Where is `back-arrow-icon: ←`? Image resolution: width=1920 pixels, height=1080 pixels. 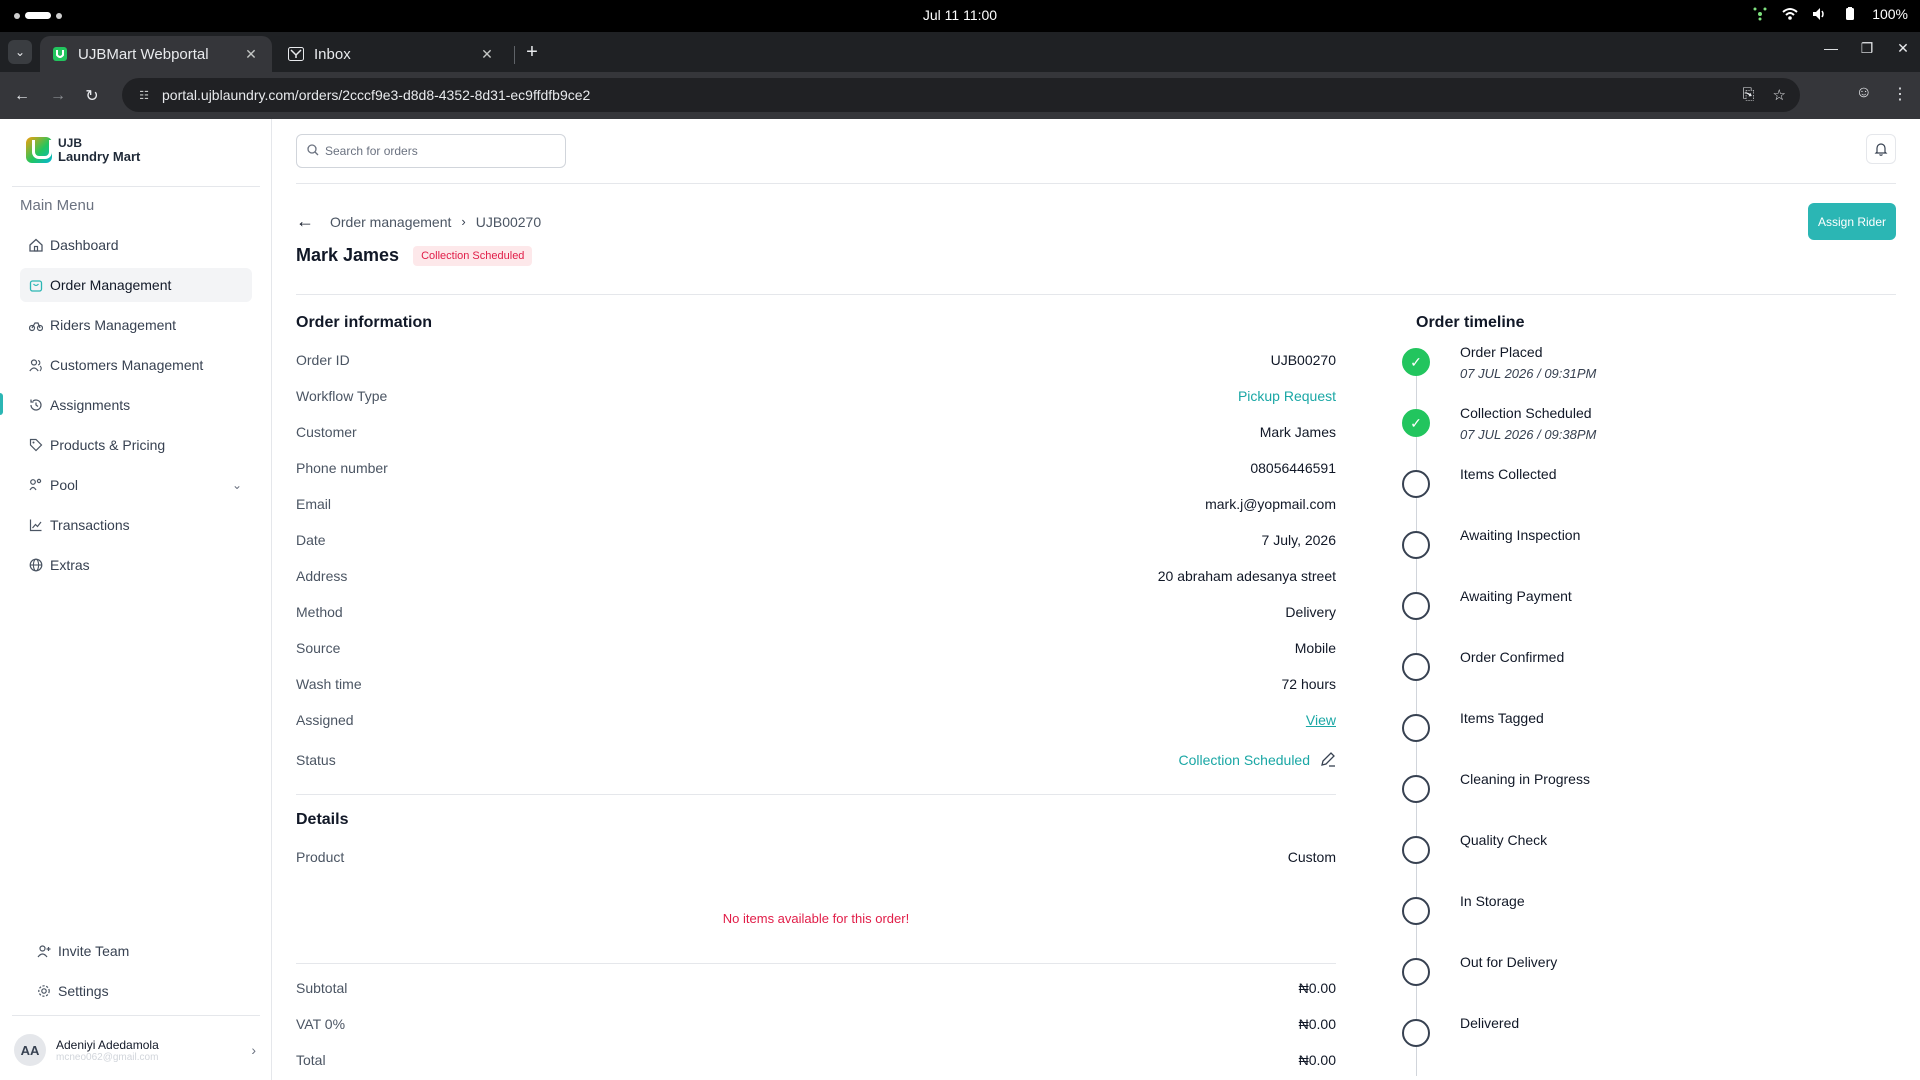
back-arrow-icon: ← is located at coordinates (305, 221).